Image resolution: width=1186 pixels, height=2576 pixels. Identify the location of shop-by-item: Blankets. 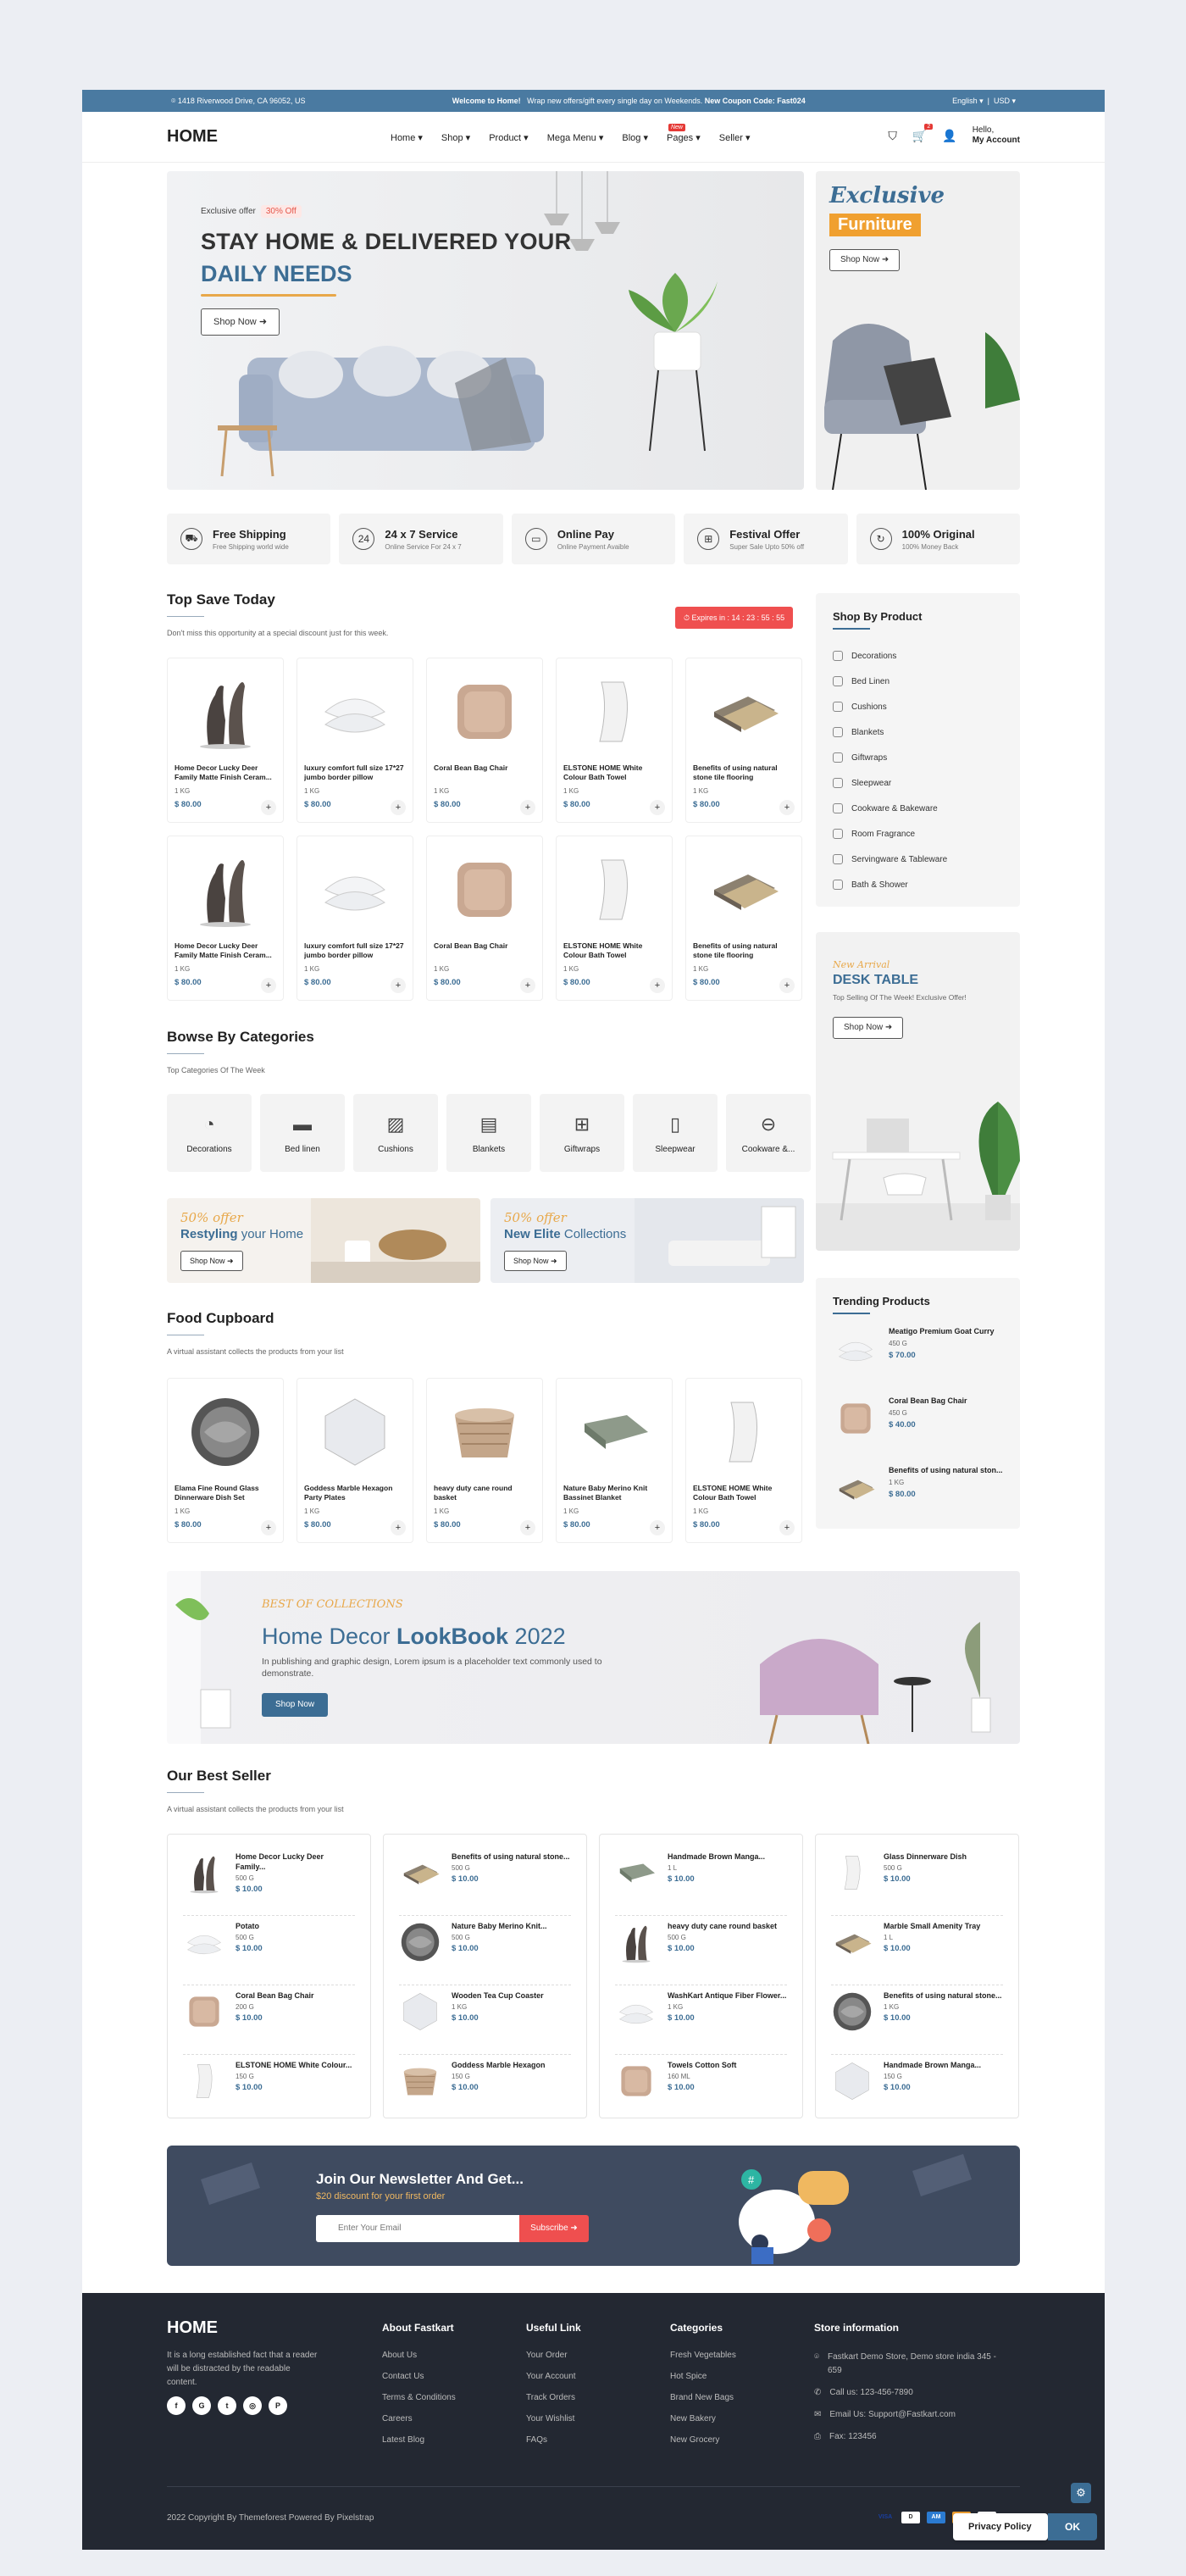
(918, 732).